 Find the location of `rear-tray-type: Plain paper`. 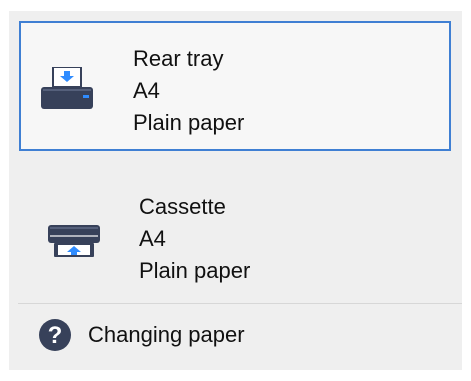

rear-tray-type: Plain paper is located at coordinates (189, 122).